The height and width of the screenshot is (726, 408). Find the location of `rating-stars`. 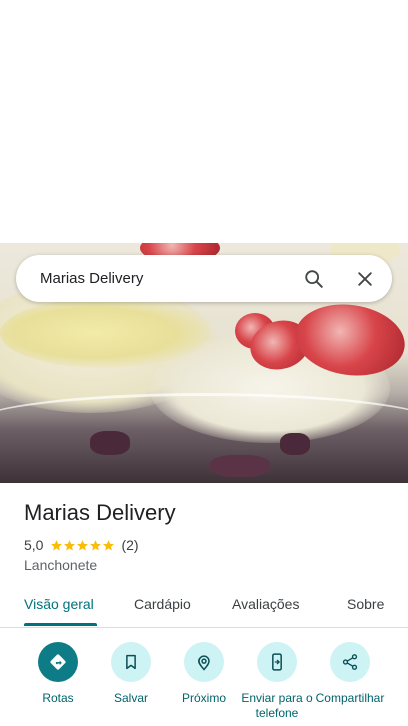

rating-stars is located at coordinates (82, 545).